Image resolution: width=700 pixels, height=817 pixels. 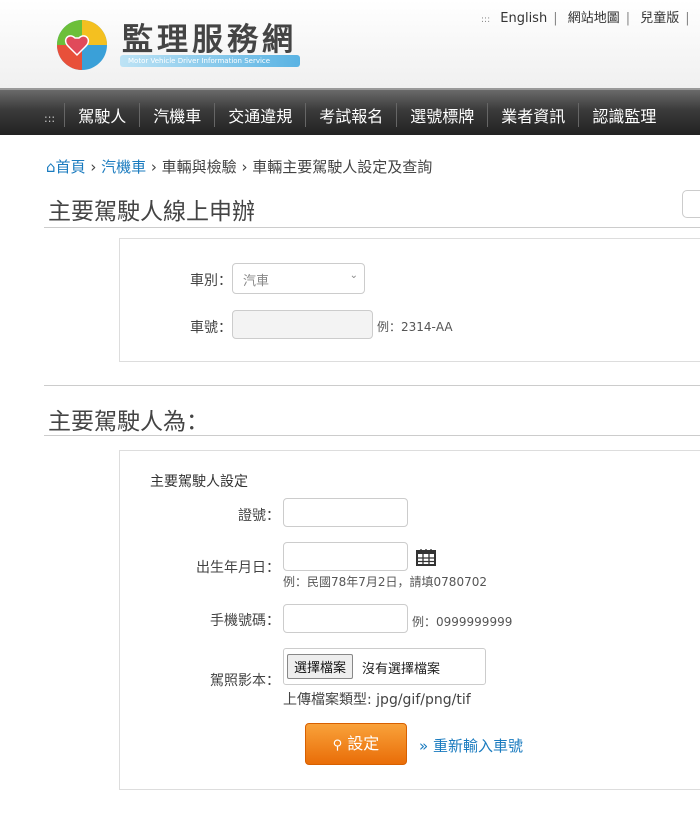 I want to click on vehicle-type-select: 汽車 ⌄, so click(x=298, y=278).